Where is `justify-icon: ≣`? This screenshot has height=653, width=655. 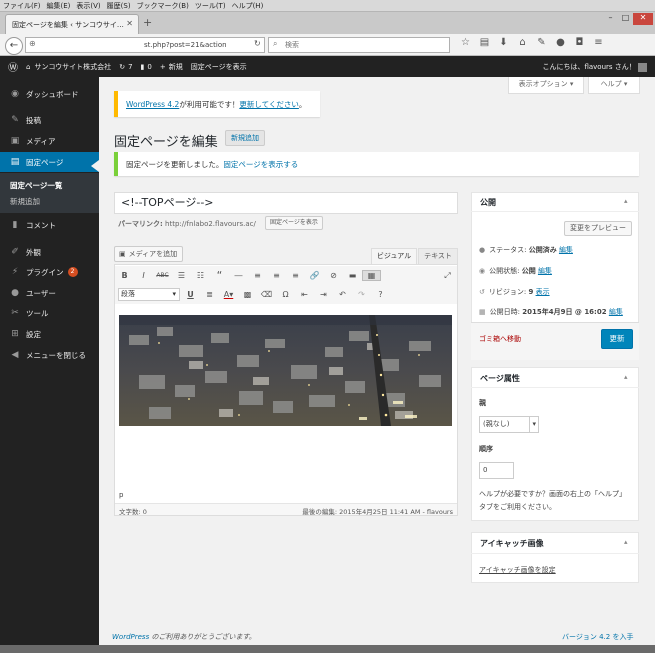 justify-icon: ≣ is located at coordinates (209, 294).